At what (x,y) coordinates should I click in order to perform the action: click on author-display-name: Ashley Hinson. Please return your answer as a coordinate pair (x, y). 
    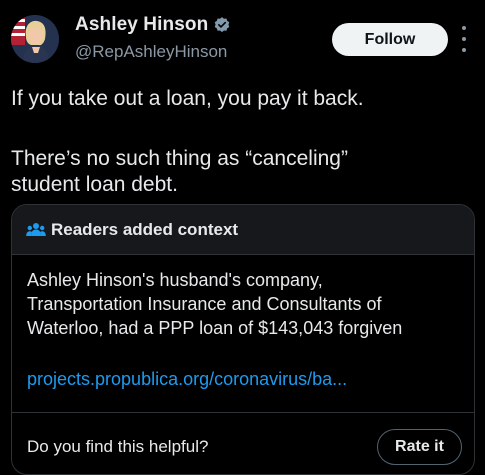
    Looking at the image, I should click on (141, 25).